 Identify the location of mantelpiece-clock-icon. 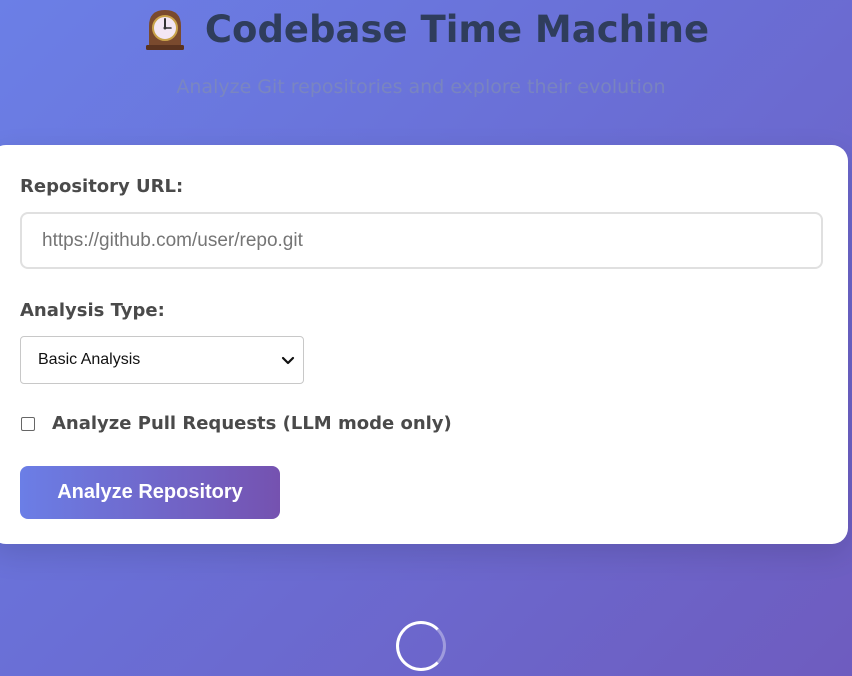
(165, 29).